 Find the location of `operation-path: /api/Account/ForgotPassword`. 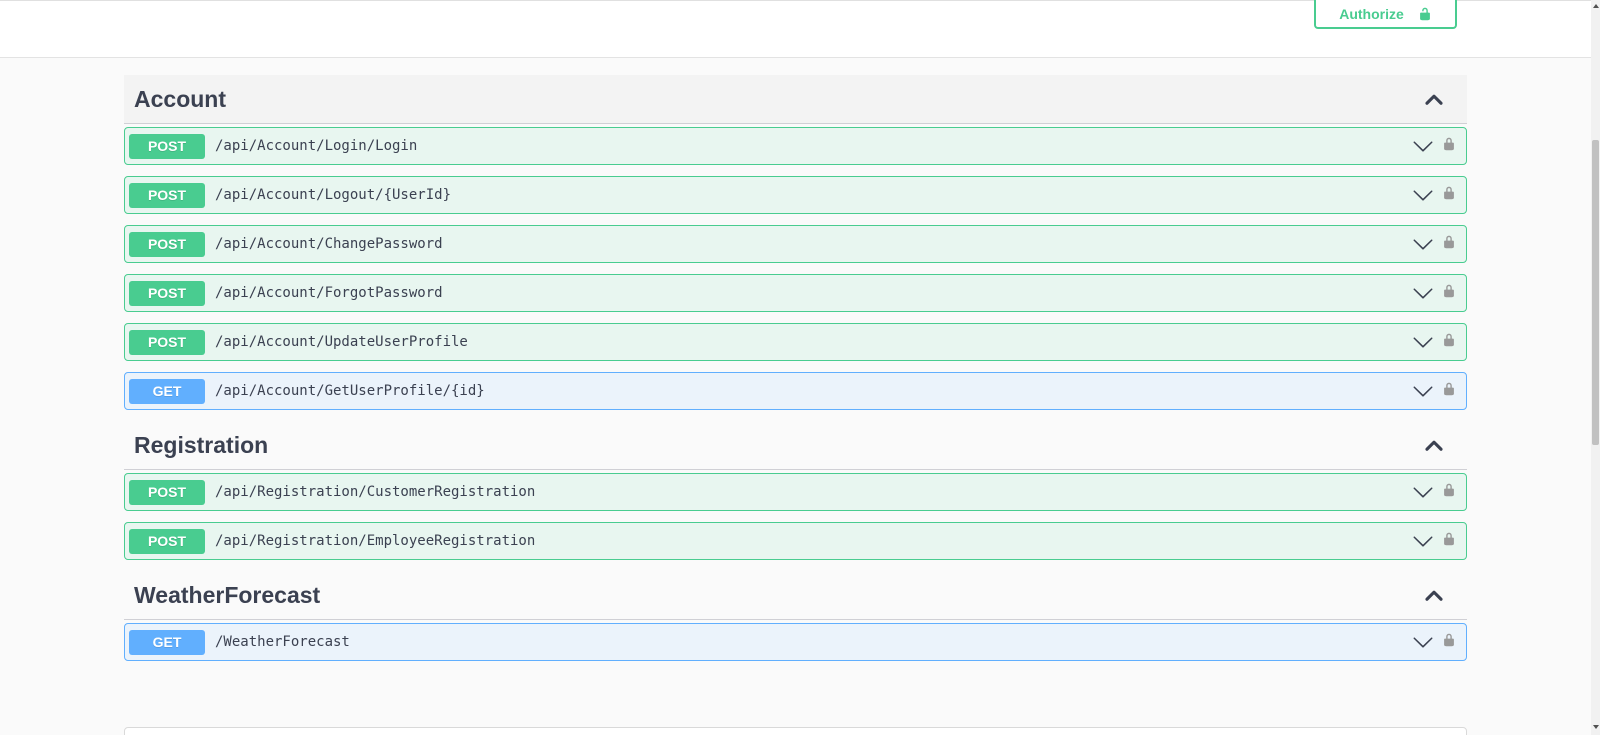

operation-path: /api/Account/ForgotPassword is located at coordinates (329, 293).